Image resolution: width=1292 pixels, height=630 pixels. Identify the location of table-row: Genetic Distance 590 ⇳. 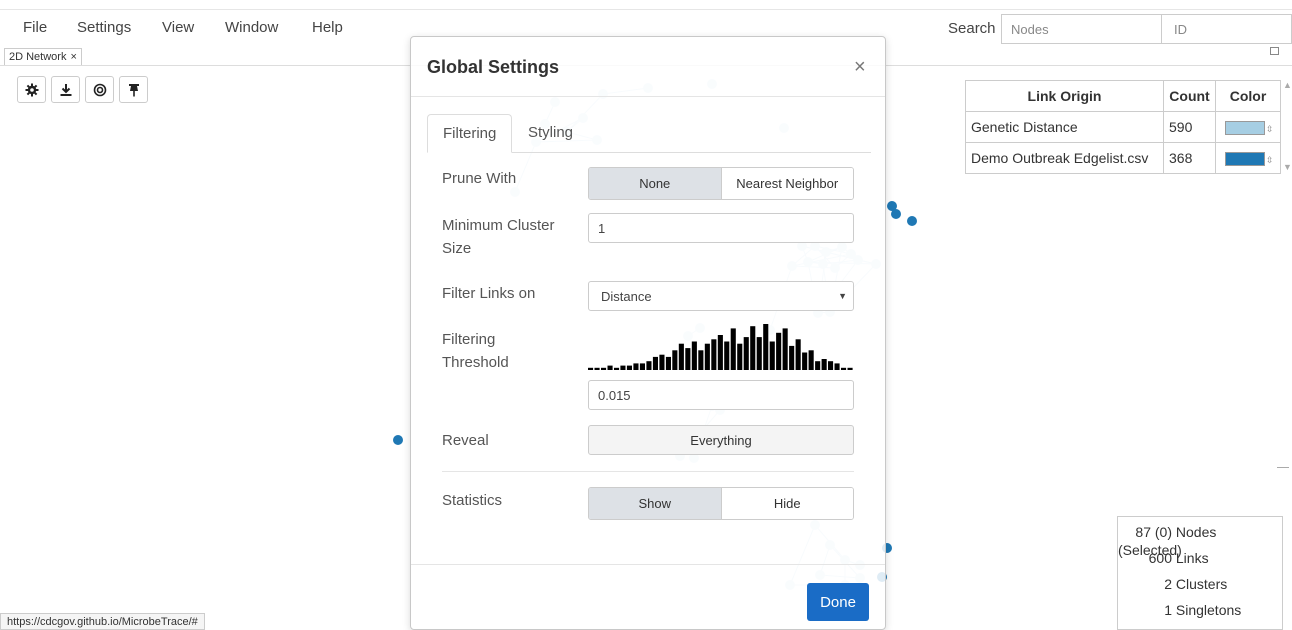
(1123, 127).